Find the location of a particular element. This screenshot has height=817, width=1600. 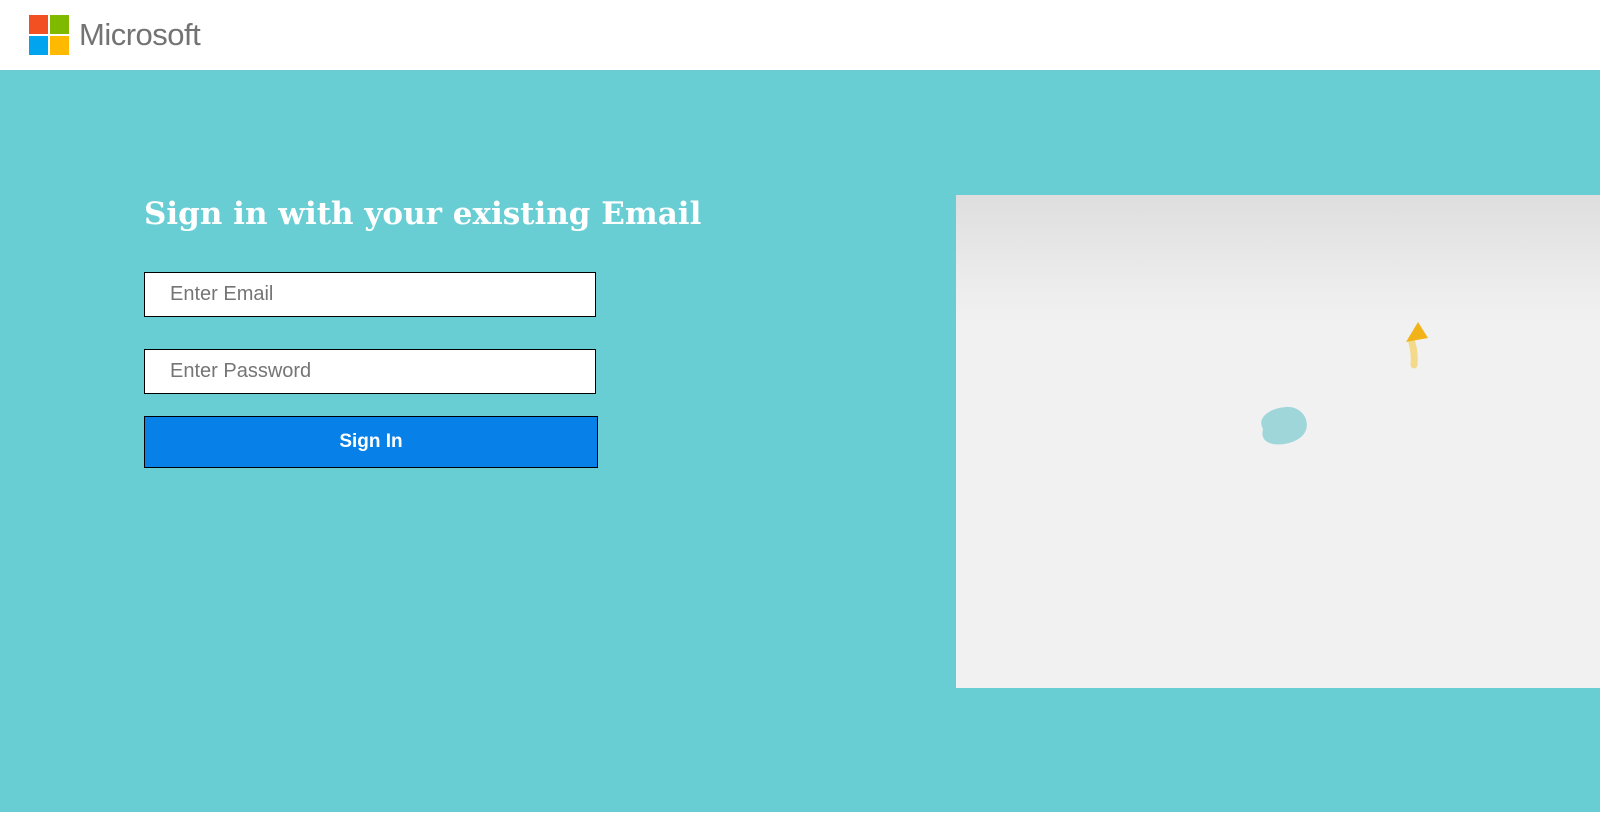

page-title: Sign in with your existing Email is located at coordinates (423, 214).